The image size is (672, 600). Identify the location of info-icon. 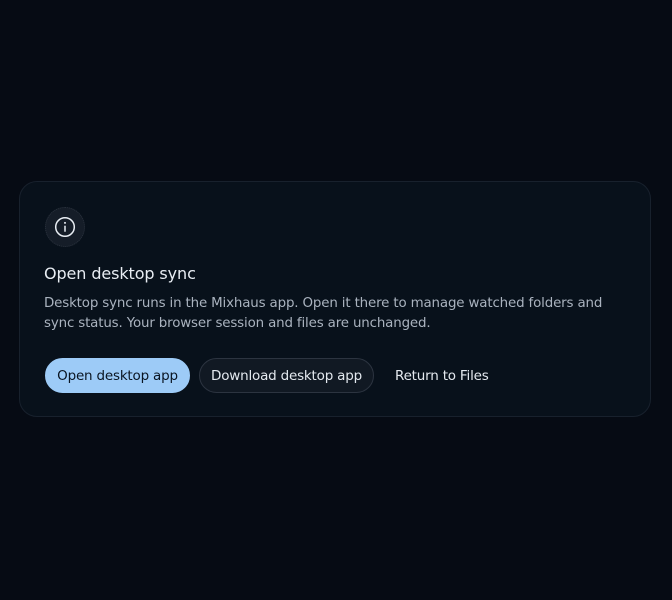
(65, 227).